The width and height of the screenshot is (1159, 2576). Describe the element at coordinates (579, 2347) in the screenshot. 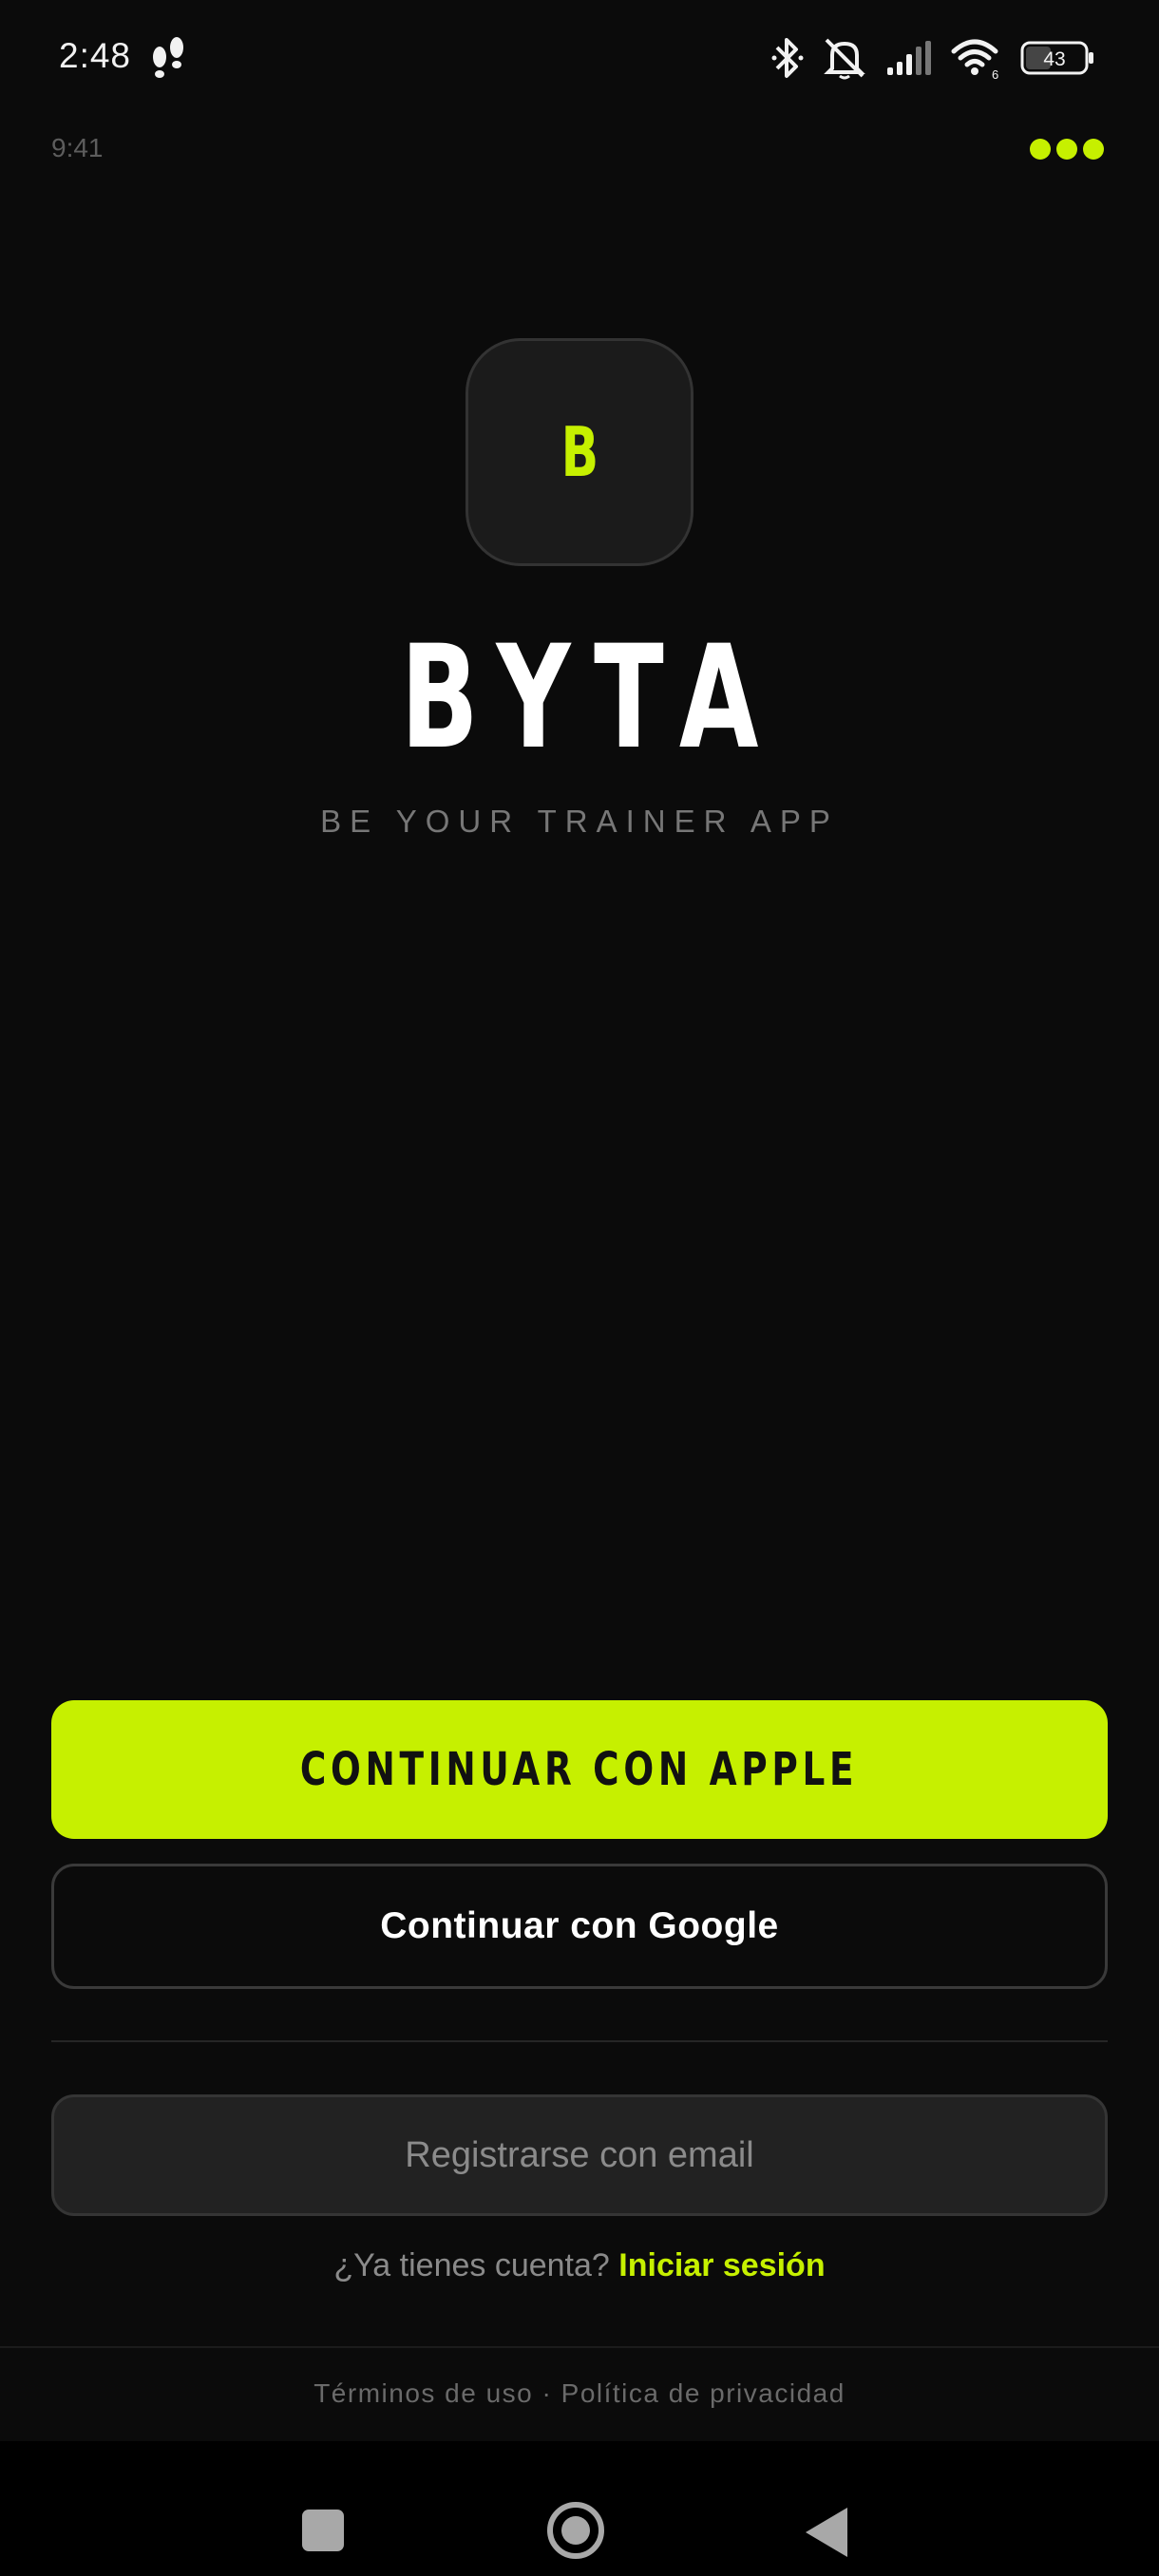

I see `footer-divider` at that location.